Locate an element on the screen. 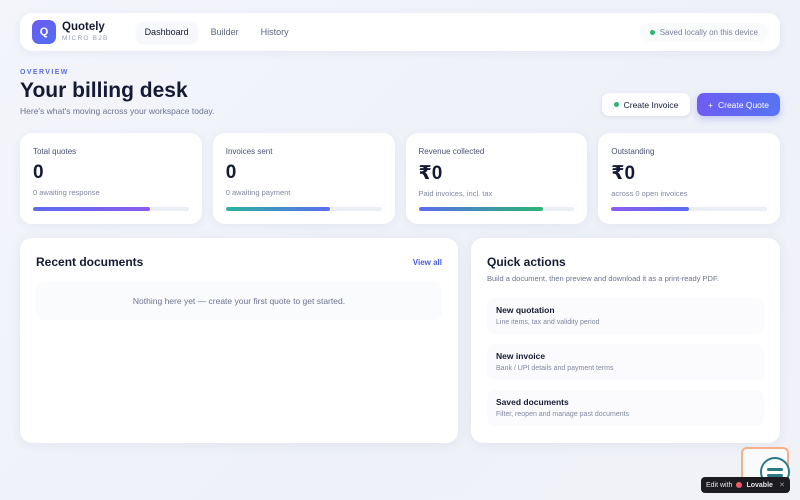 This screenshot has height=500, width=800. stat-card-invoices-sent: Invoices sent 0 0 awaiting payment is located at coordinates (303, 178).